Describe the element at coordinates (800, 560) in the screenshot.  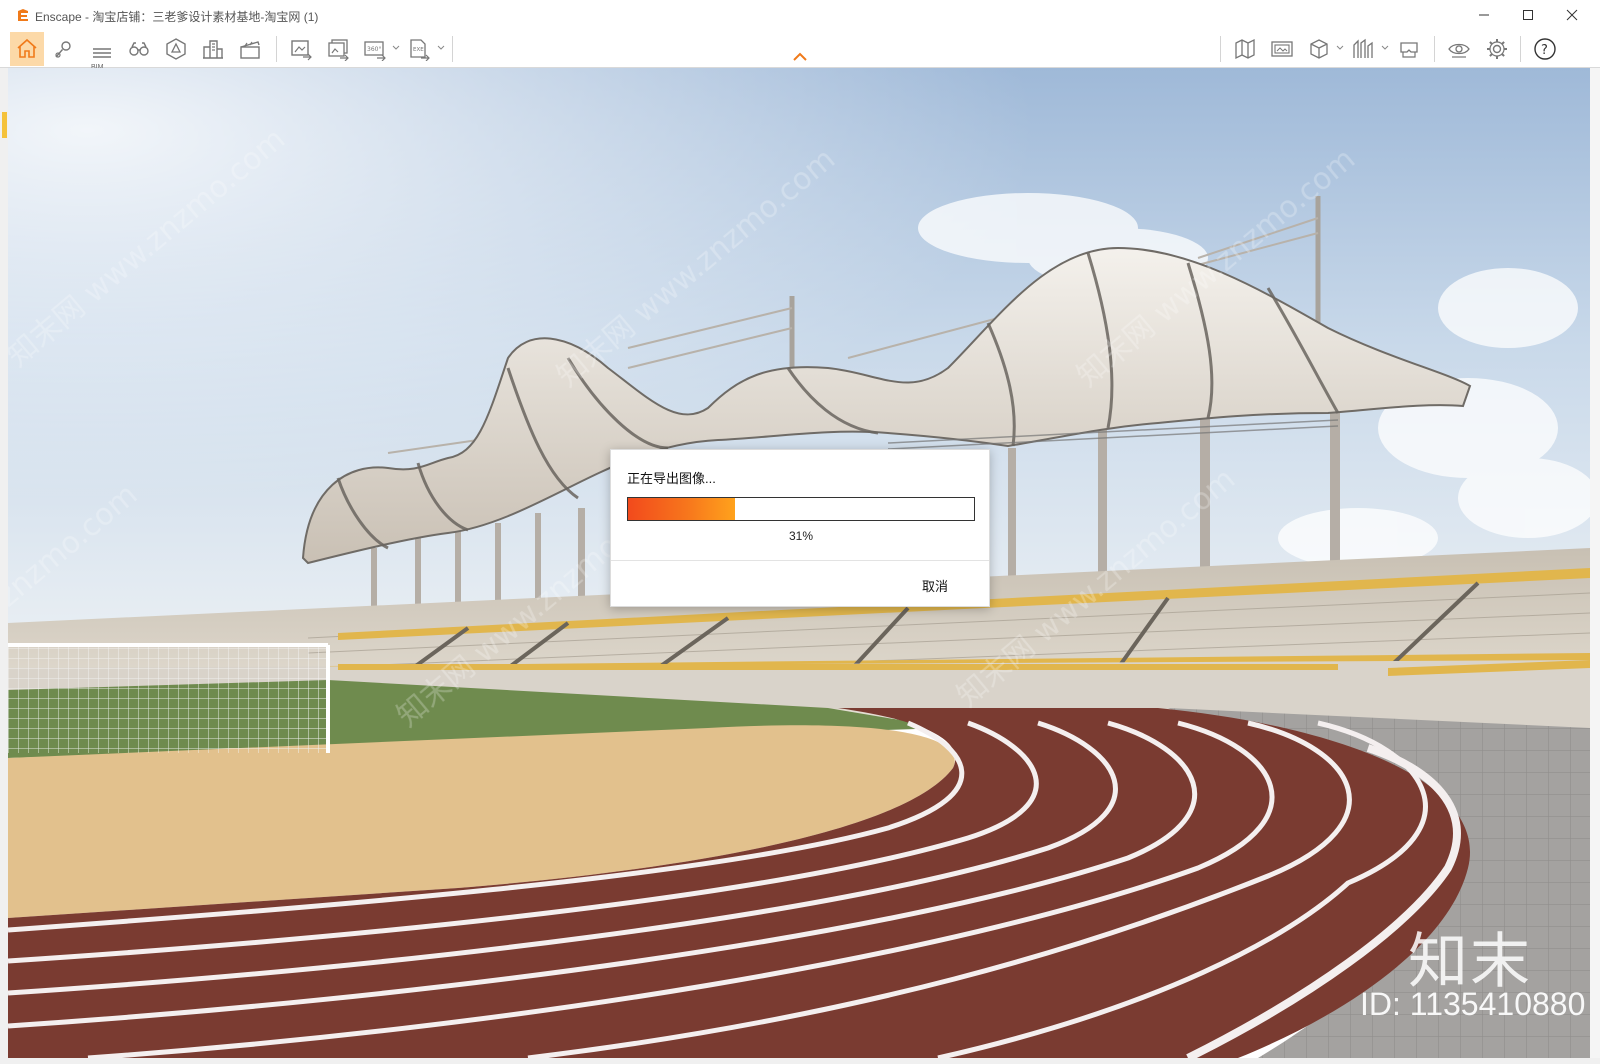
I see `dialog-divider` at that location.